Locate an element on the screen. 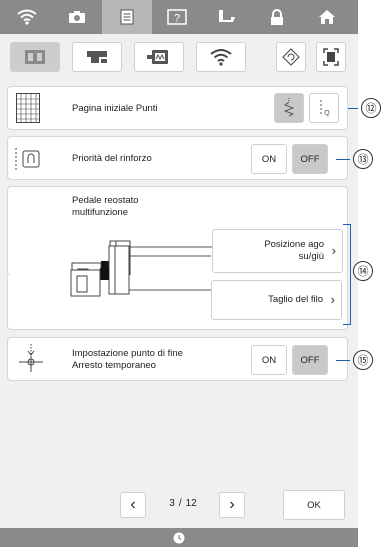  sewing-settings-icon is located at coordinates (97, 57).